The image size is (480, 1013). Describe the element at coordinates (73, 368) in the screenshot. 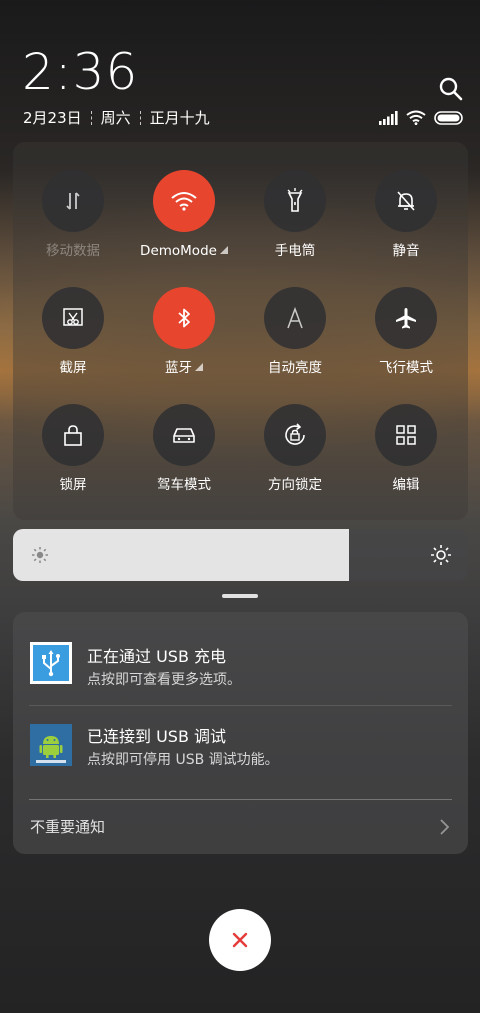

I see `tile-label: 截屏` at that location.